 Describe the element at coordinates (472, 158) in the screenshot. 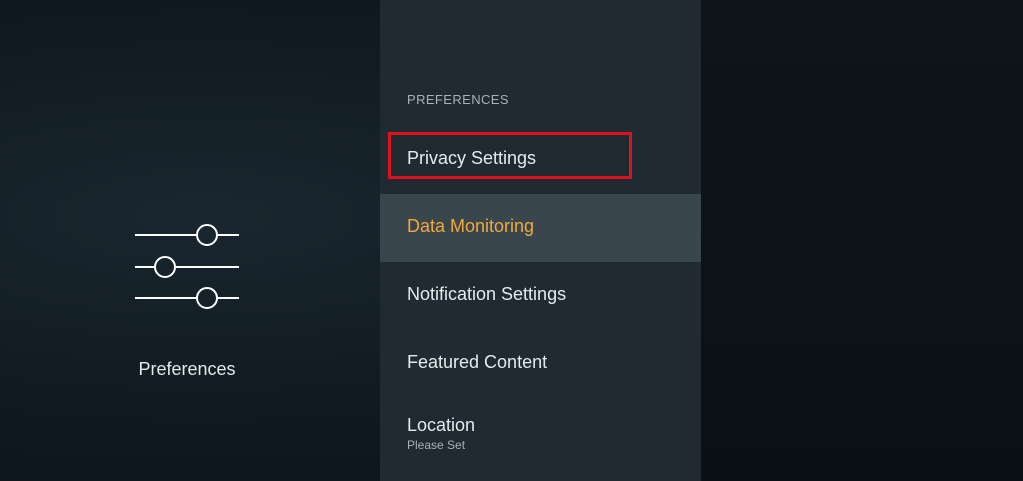

I see `menu-item-label: Privacy Settings` at that location.